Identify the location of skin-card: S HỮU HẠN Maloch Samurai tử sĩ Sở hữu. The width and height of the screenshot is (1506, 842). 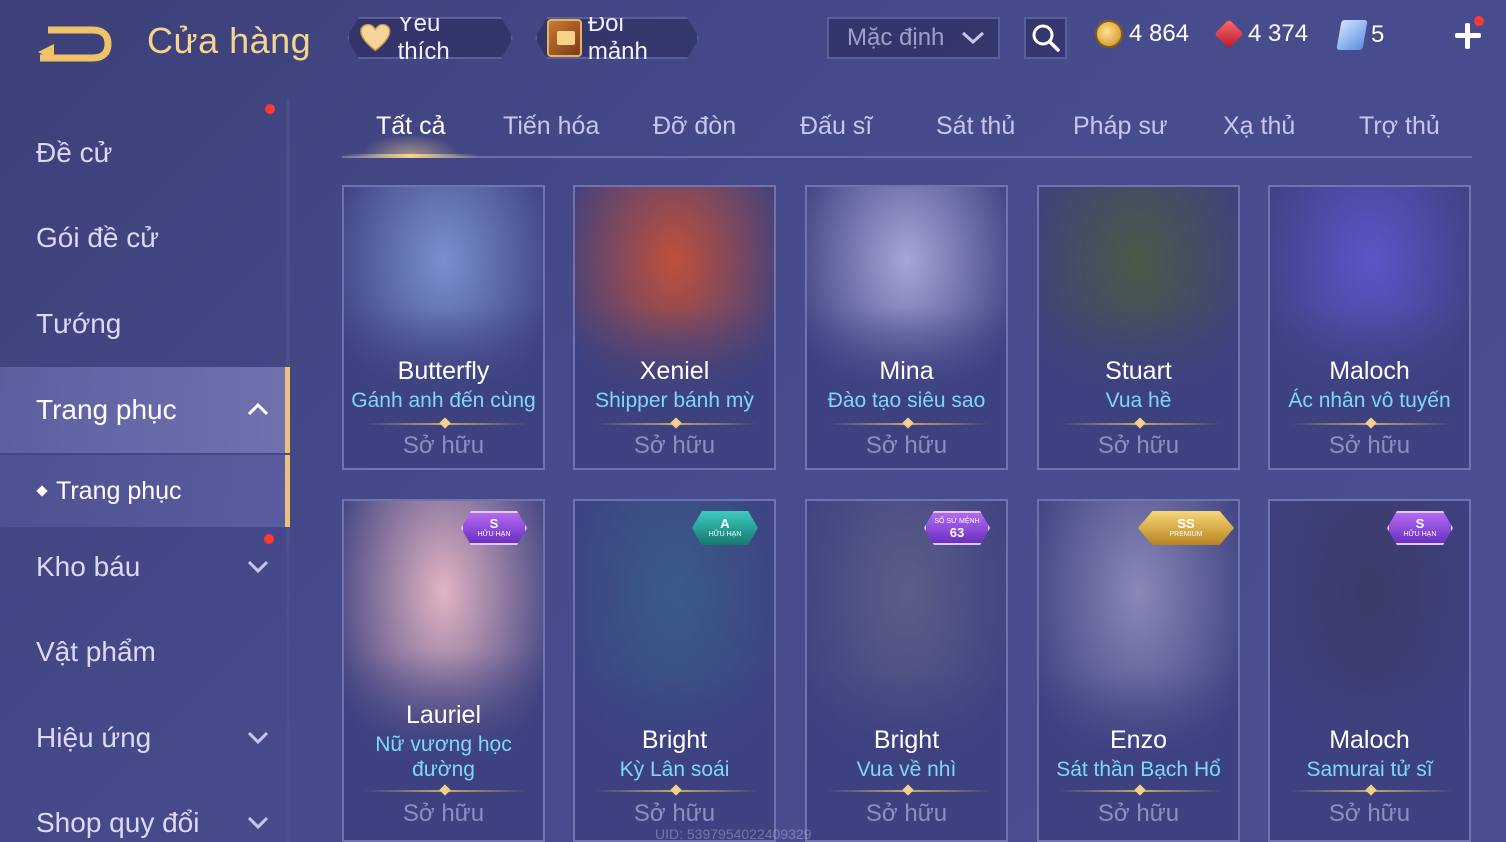
(1369, 670).